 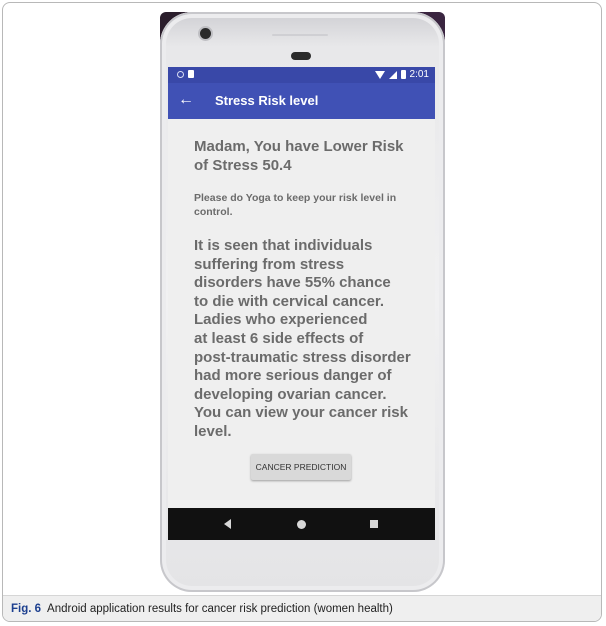 What do you see at coordinates (374, 524) in the screenshot?
I see `nav-recent-icon` at bounding box center [374, 524].